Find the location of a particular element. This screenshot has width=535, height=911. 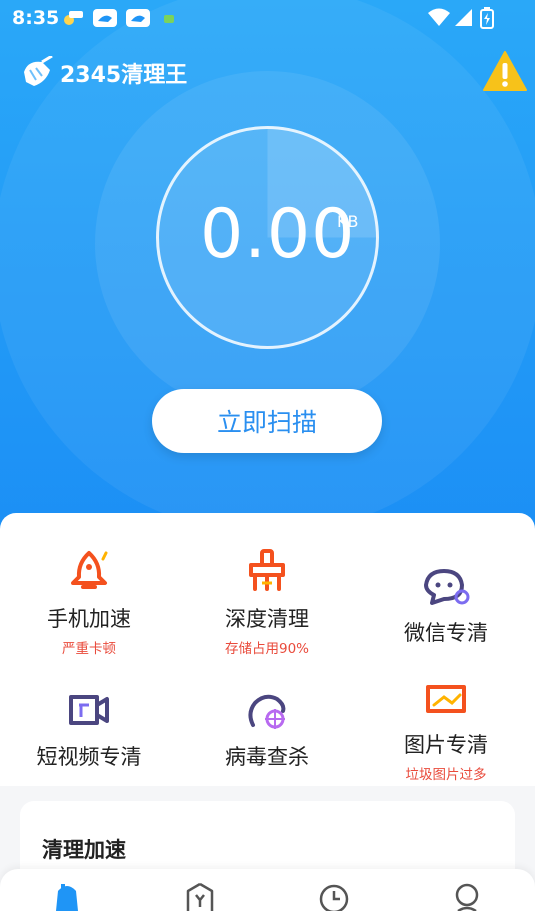

home-icon is located at coordinates (67, 897).